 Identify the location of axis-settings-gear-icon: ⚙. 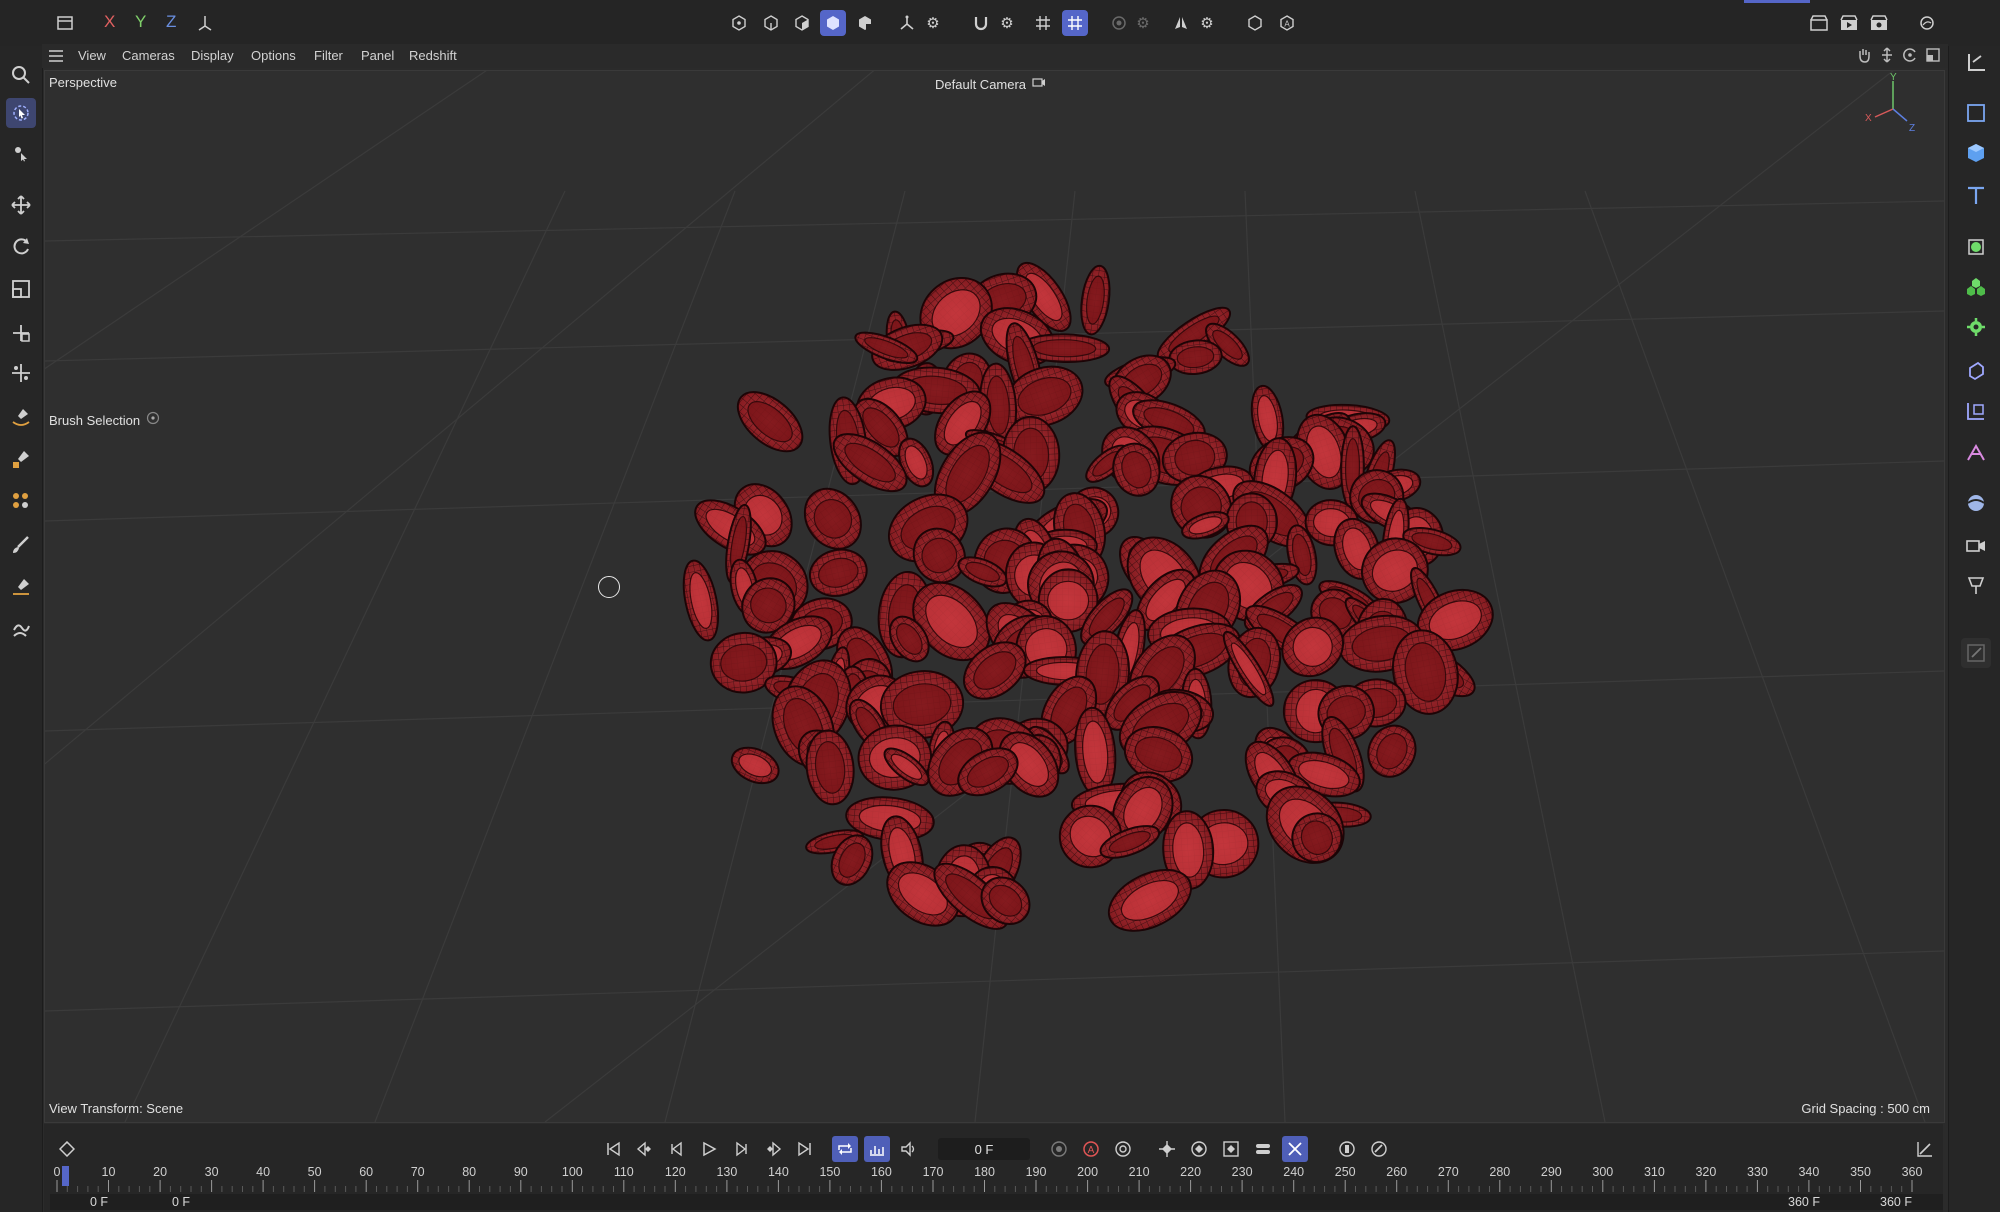
(933, 23).